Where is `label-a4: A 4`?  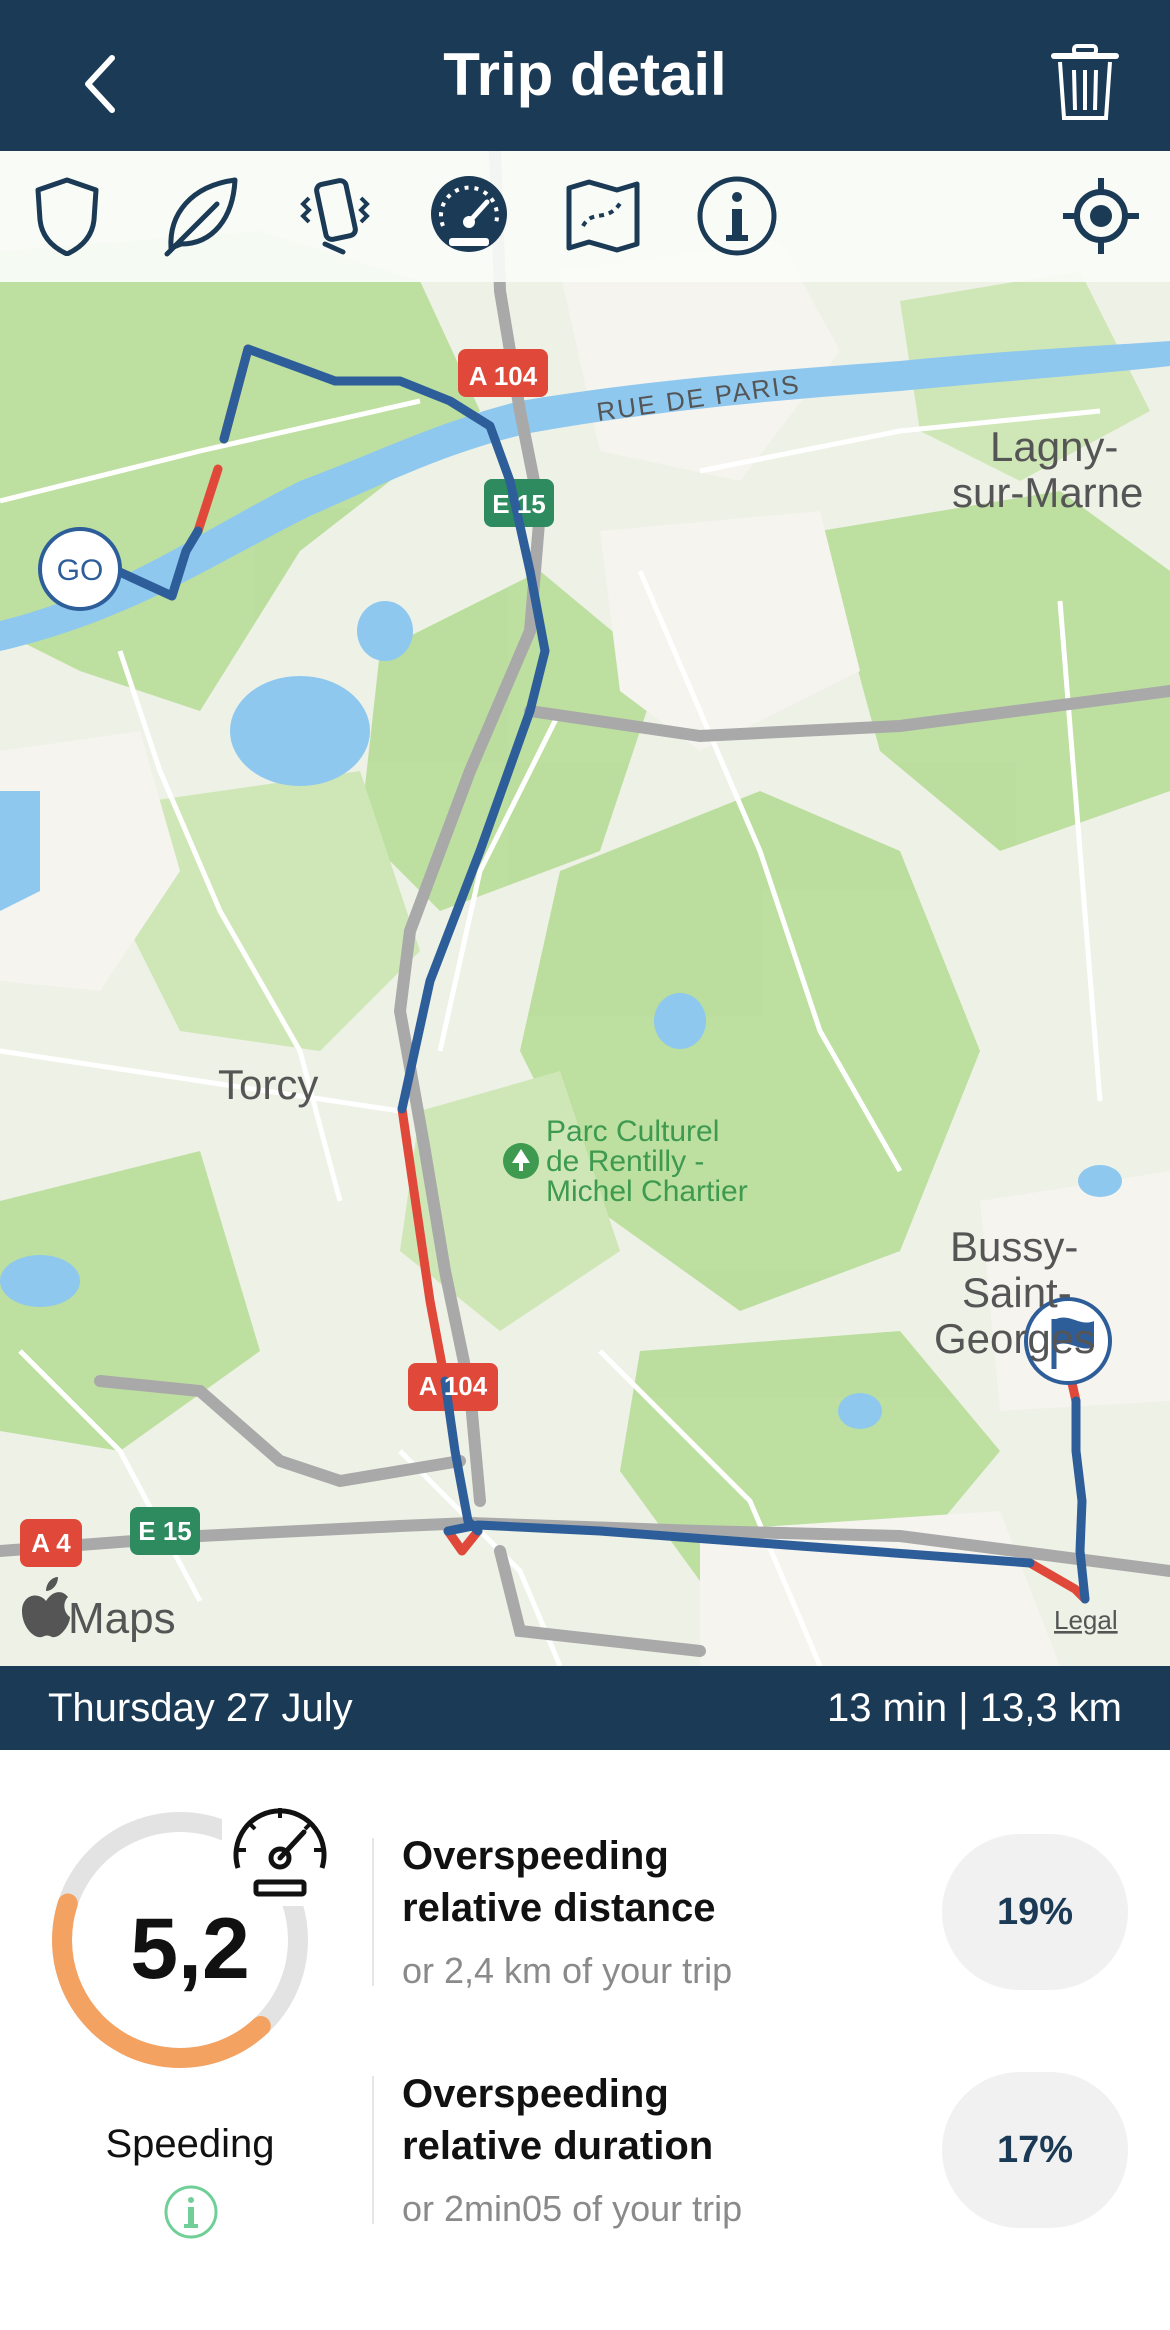
label-a4: A 4 is located at coordinates (51, 1543).